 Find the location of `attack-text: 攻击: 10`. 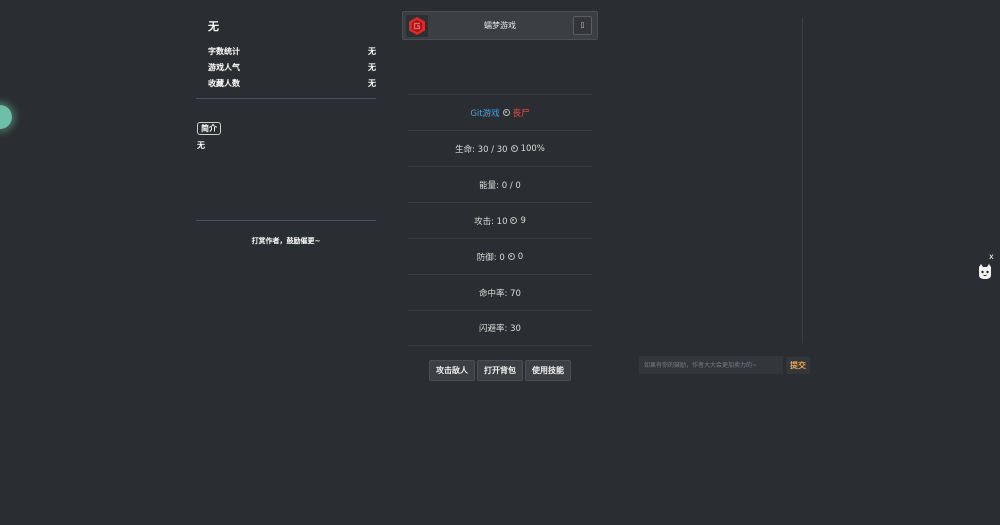

attack-text: 攻击: 10 is located at coordinates (491, 221).